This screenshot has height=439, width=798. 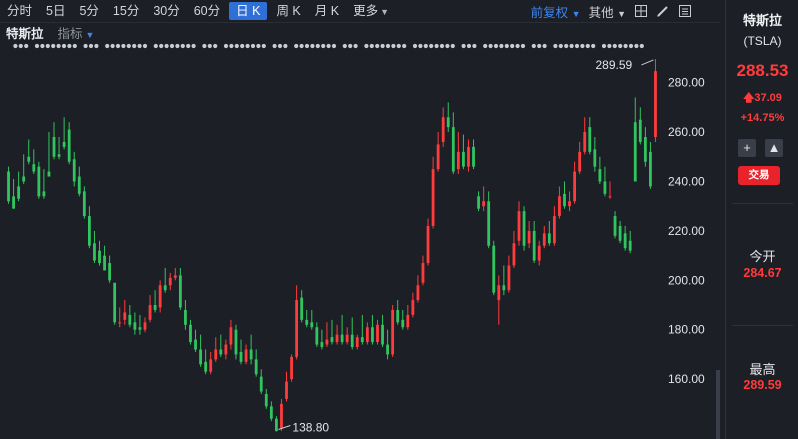 What do you see at coordinates (718, 404) in the screenshot?
I see `chart-scrollbar` at bounding box center [718, 404].